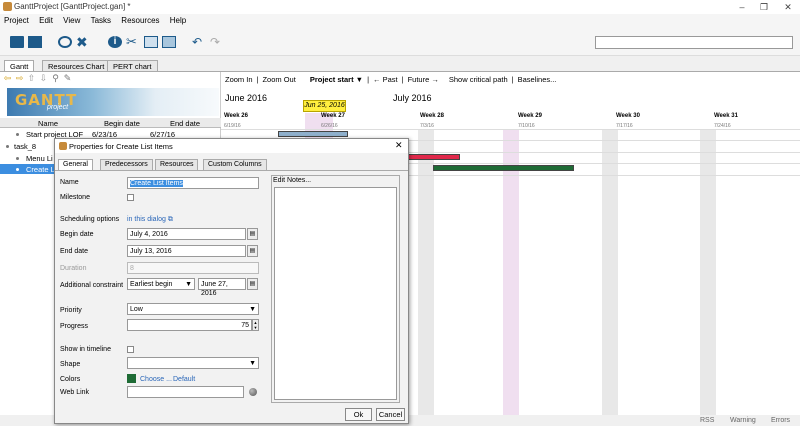  I want to click on tab-pert-chart: PERT chart, so click(132, 65).